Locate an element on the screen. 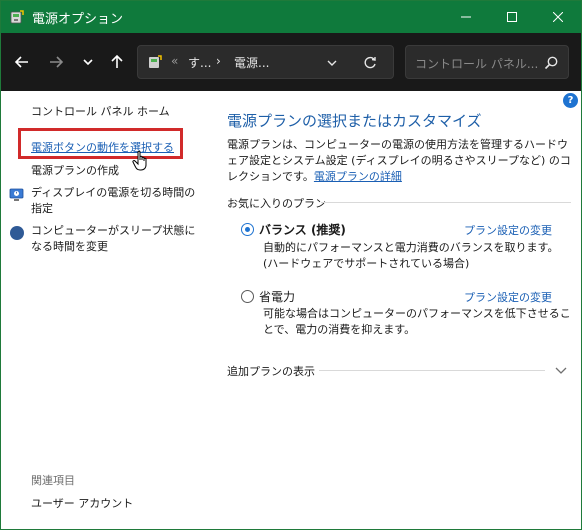  forward-button is located at coordinates (56, 62).